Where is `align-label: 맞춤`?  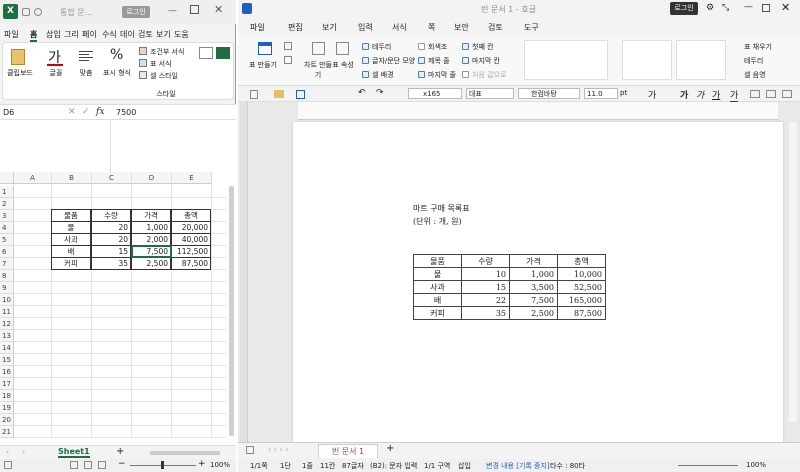
align-label: 맞춤 is located at coordinates (86, 73).